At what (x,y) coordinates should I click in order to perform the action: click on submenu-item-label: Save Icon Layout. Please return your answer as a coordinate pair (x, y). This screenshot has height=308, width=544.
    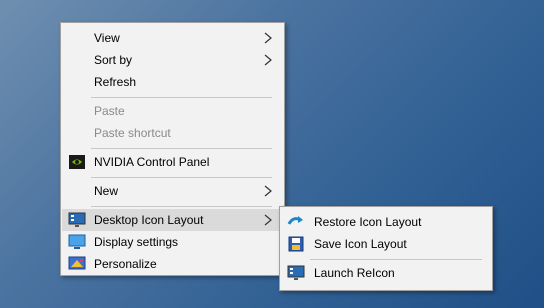
    Looking at the image, I should click on (360, 244).